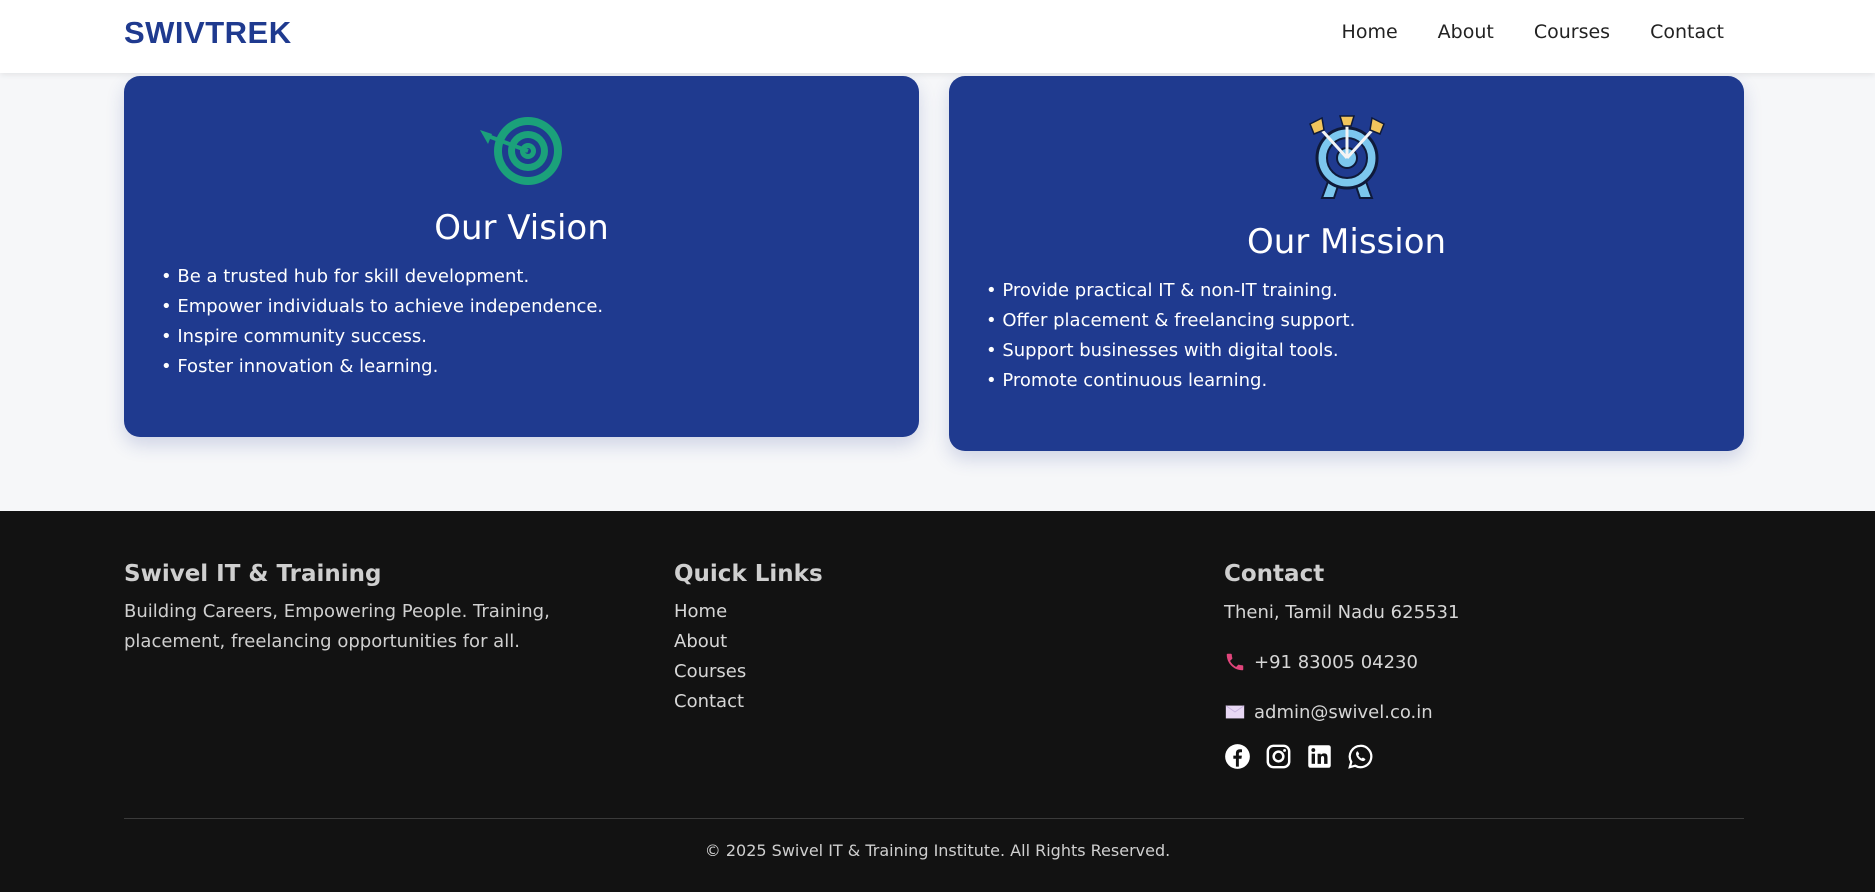 The image size is (1875, 892). What do you see at coordinates (1170, 381) in the screenshot?
I see `list-item: Promote continuous learning.` at bounding box center [1170, 381].